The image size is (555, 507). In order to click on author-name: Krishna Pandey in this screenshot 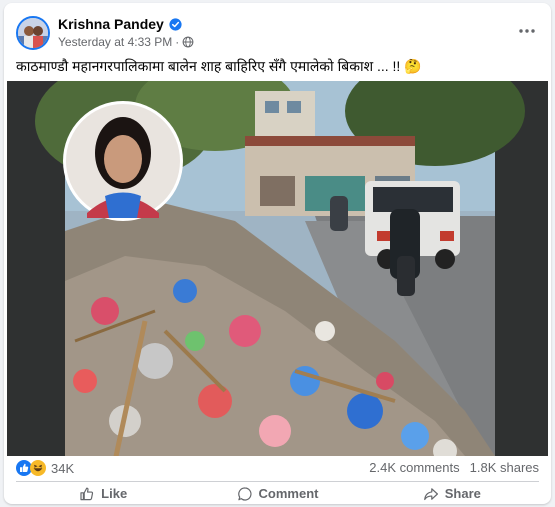, I will do `click(120, 24)`.